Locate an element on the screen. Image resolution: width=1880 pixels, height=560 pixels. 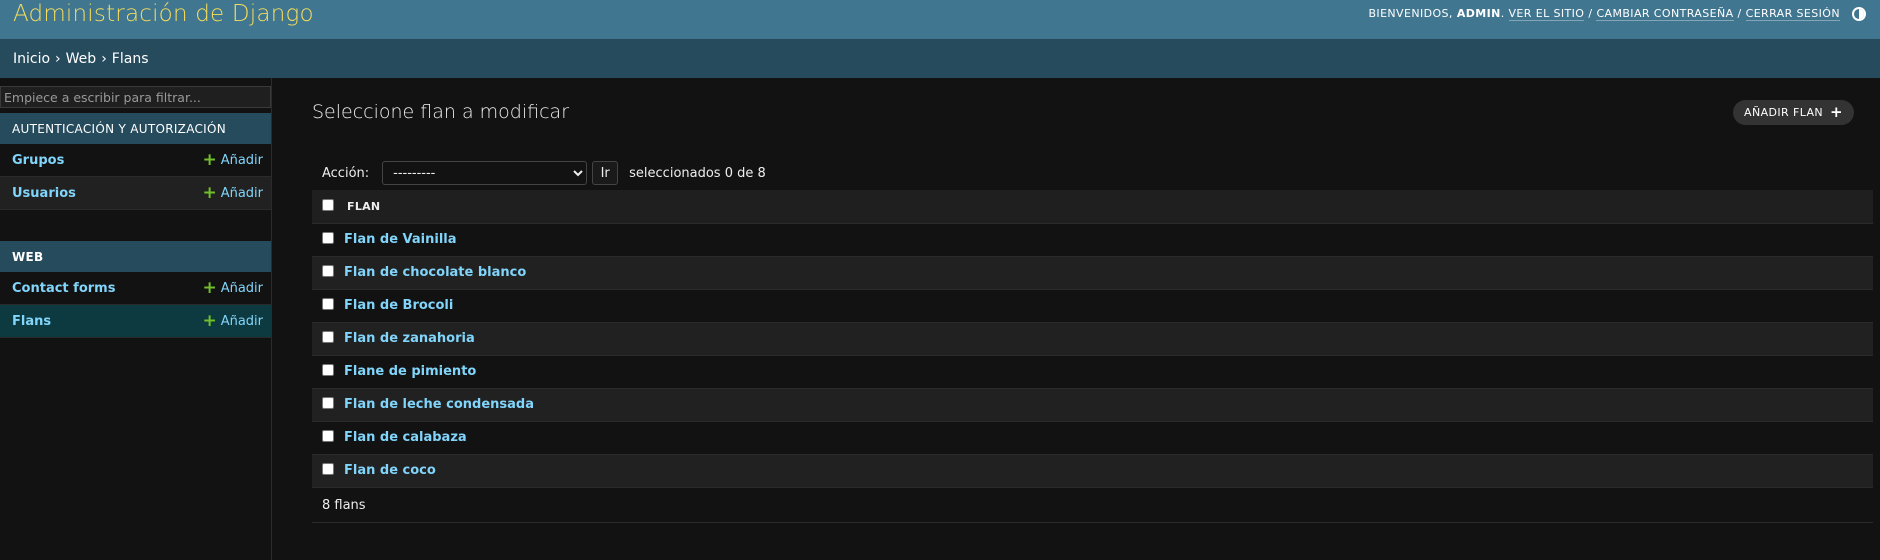
action-select: --------- is located at coordinates (485, 173).